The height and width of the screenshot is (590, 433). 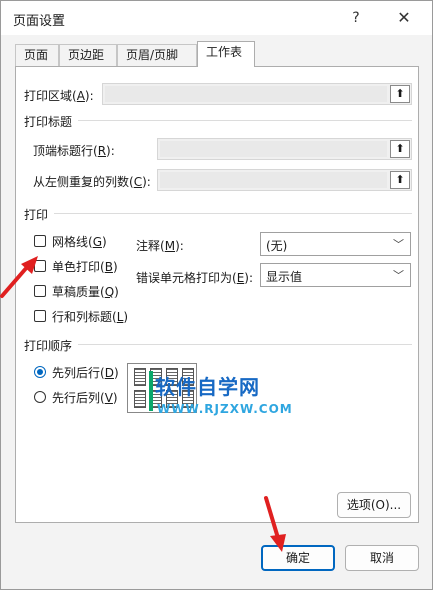 I want to click on page-order-heading: 打印顺序, so click(x=48, y=346).